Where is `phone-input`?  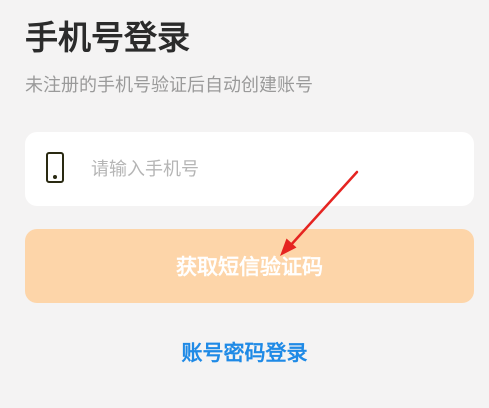
phone-input is located at coordinates (271, 169).